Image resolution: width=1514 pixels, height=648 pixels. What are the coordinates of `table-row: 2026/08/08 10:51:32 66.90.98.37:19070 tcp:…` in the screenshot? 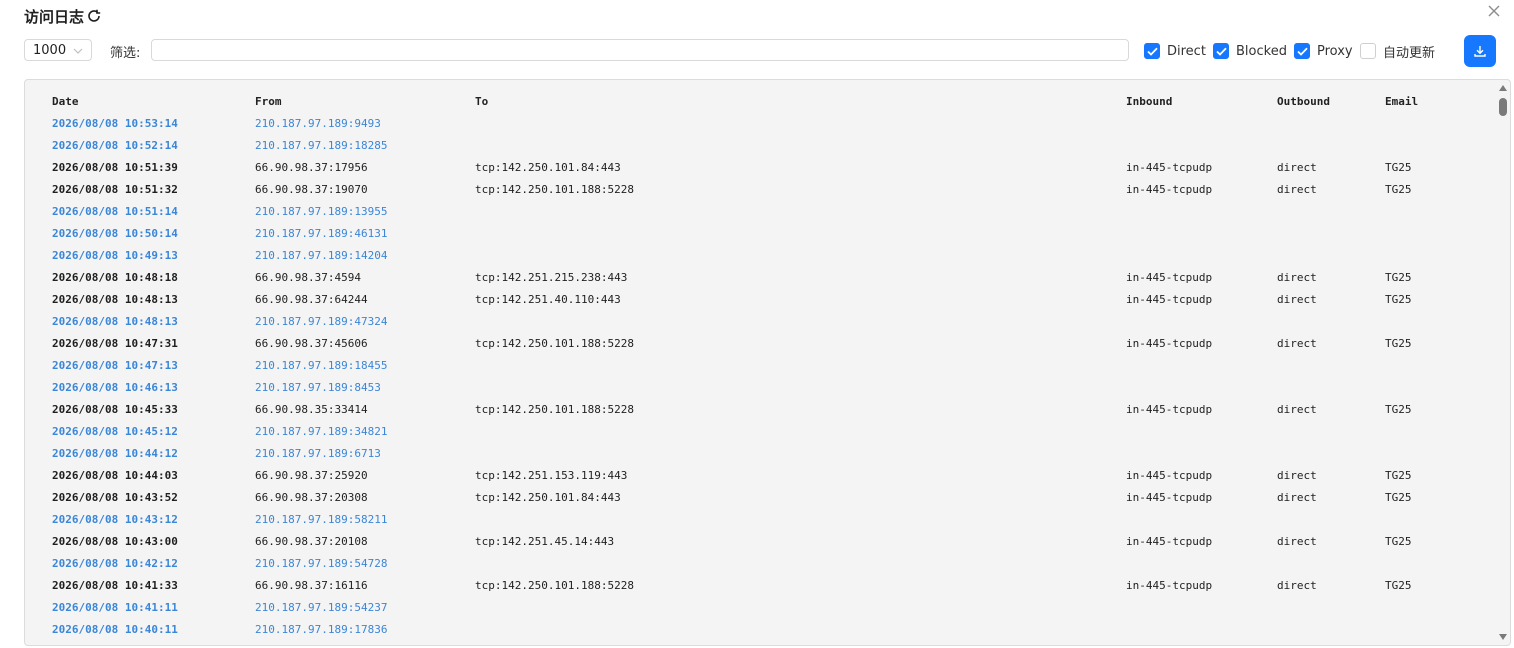 It's located at (760, 190).